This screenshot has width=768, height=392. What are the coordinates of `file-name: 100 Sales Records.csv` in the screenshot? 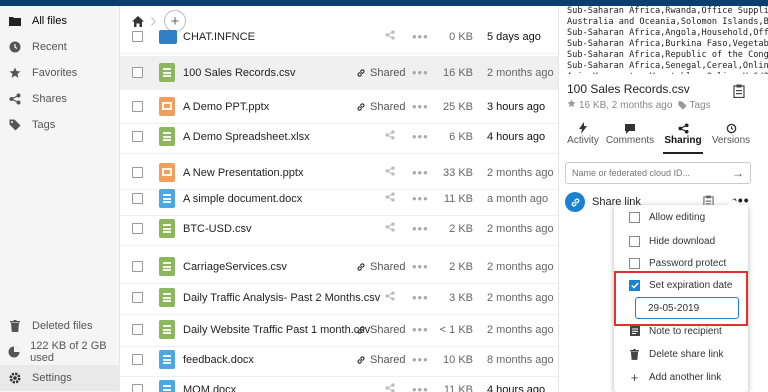 It's located at (239, 73).